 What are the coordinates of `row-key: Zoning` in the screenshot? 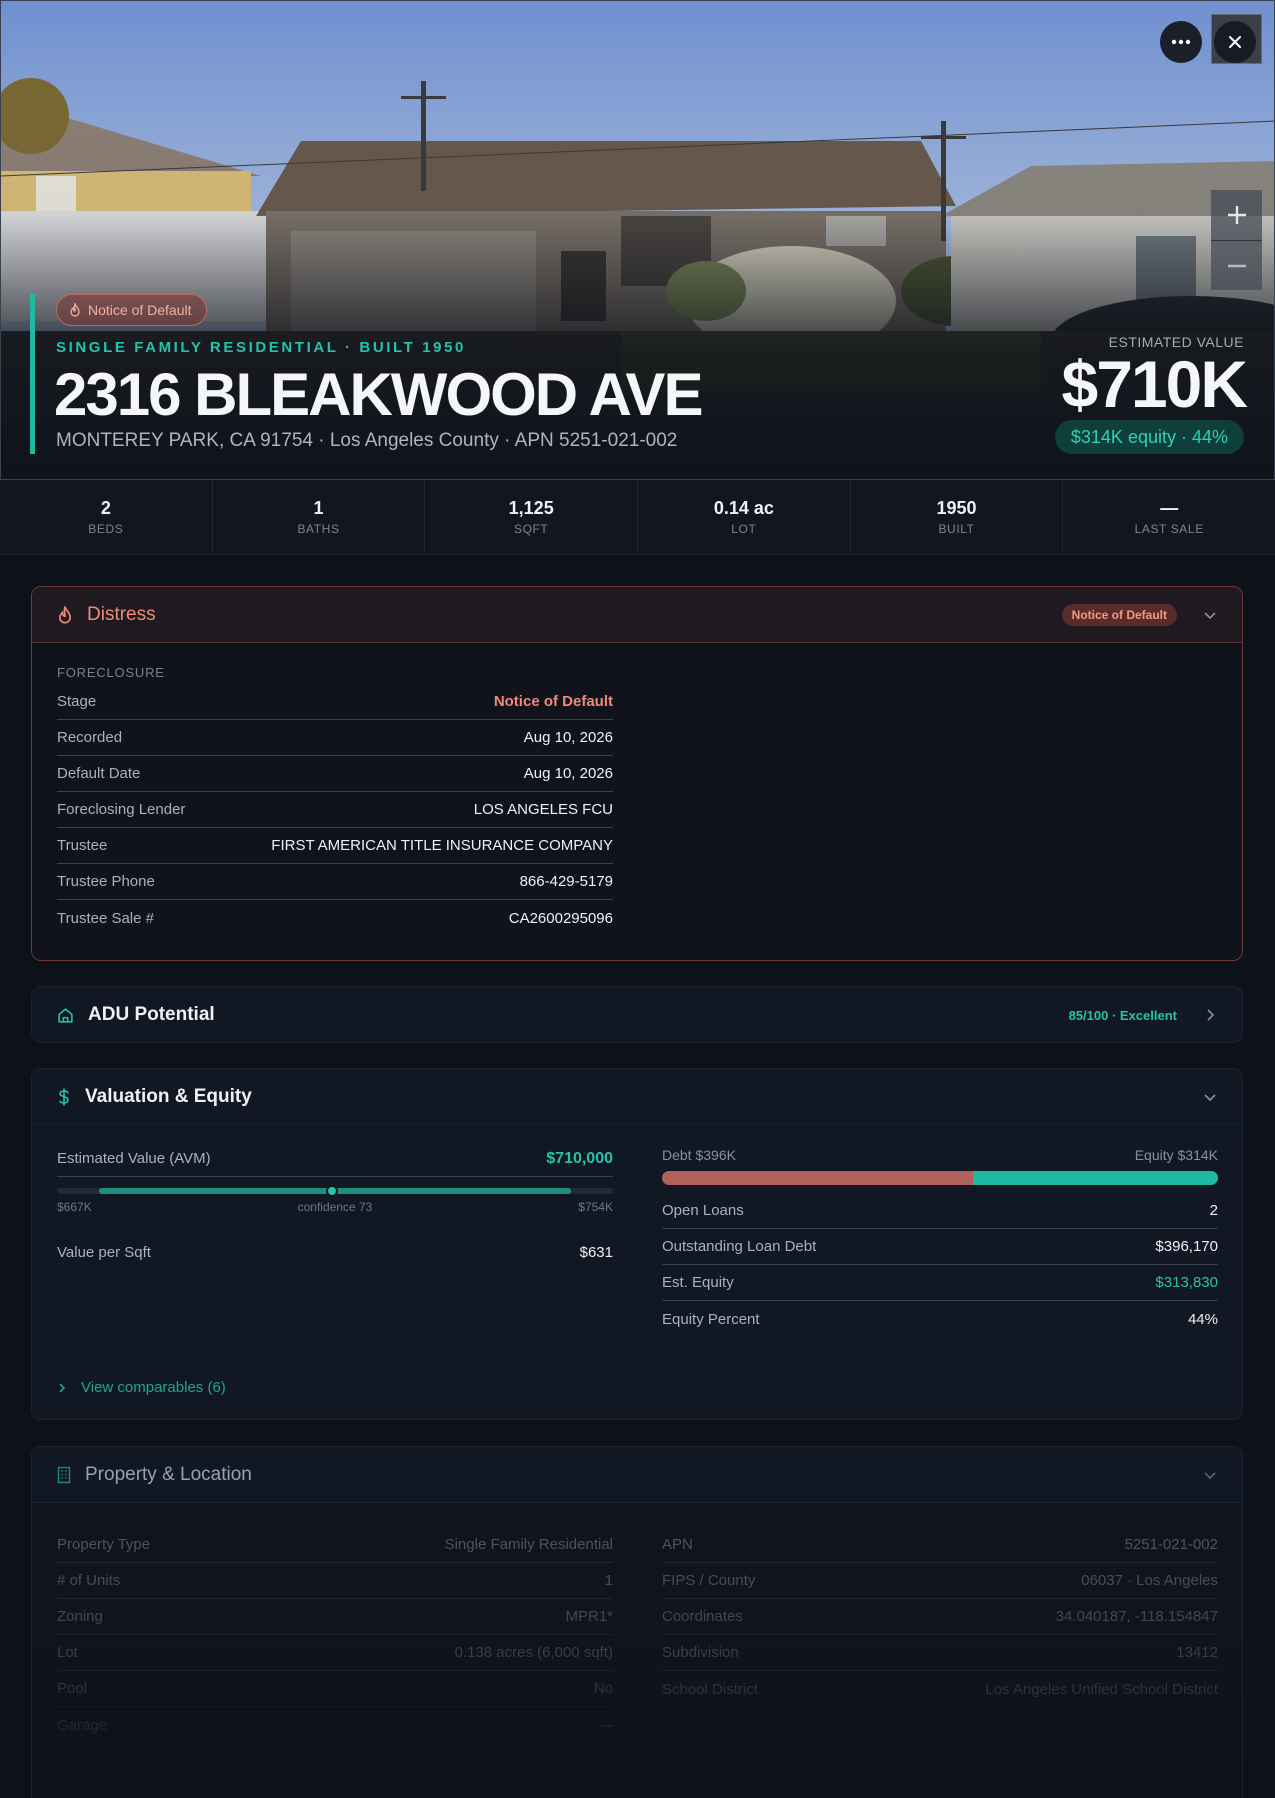 It's located at (80, 1616).